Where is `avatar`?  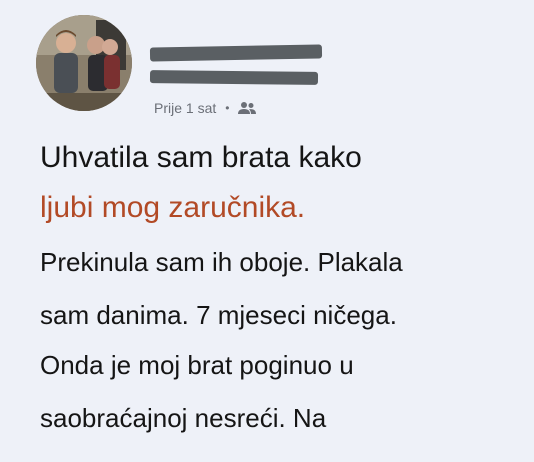
avatar is located at coordinates (84, 63).